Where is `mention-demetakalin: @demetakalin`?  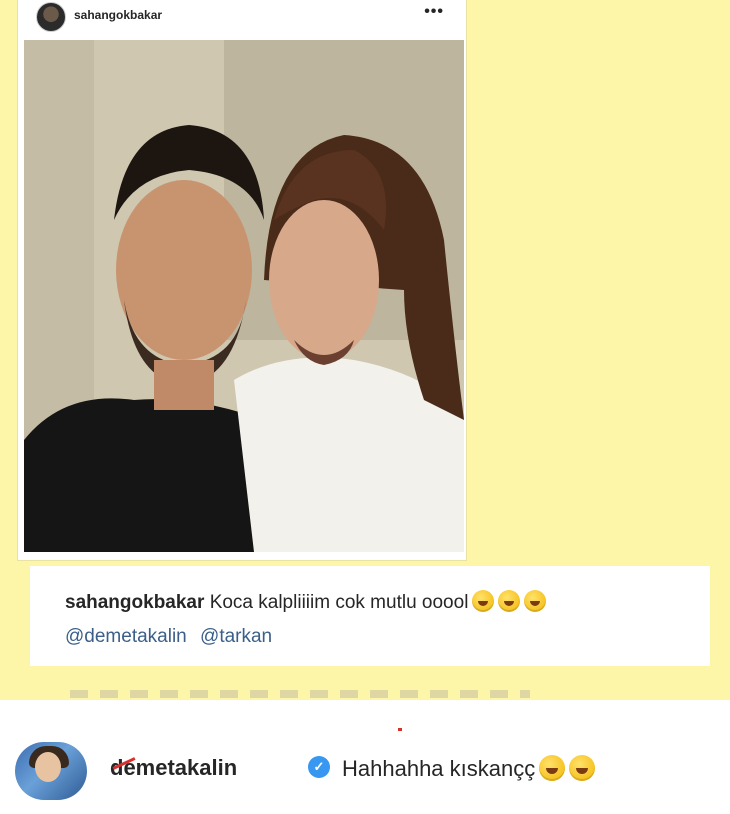 mention-demetakalin: @demetakalin is located at coordinates (126, 636).